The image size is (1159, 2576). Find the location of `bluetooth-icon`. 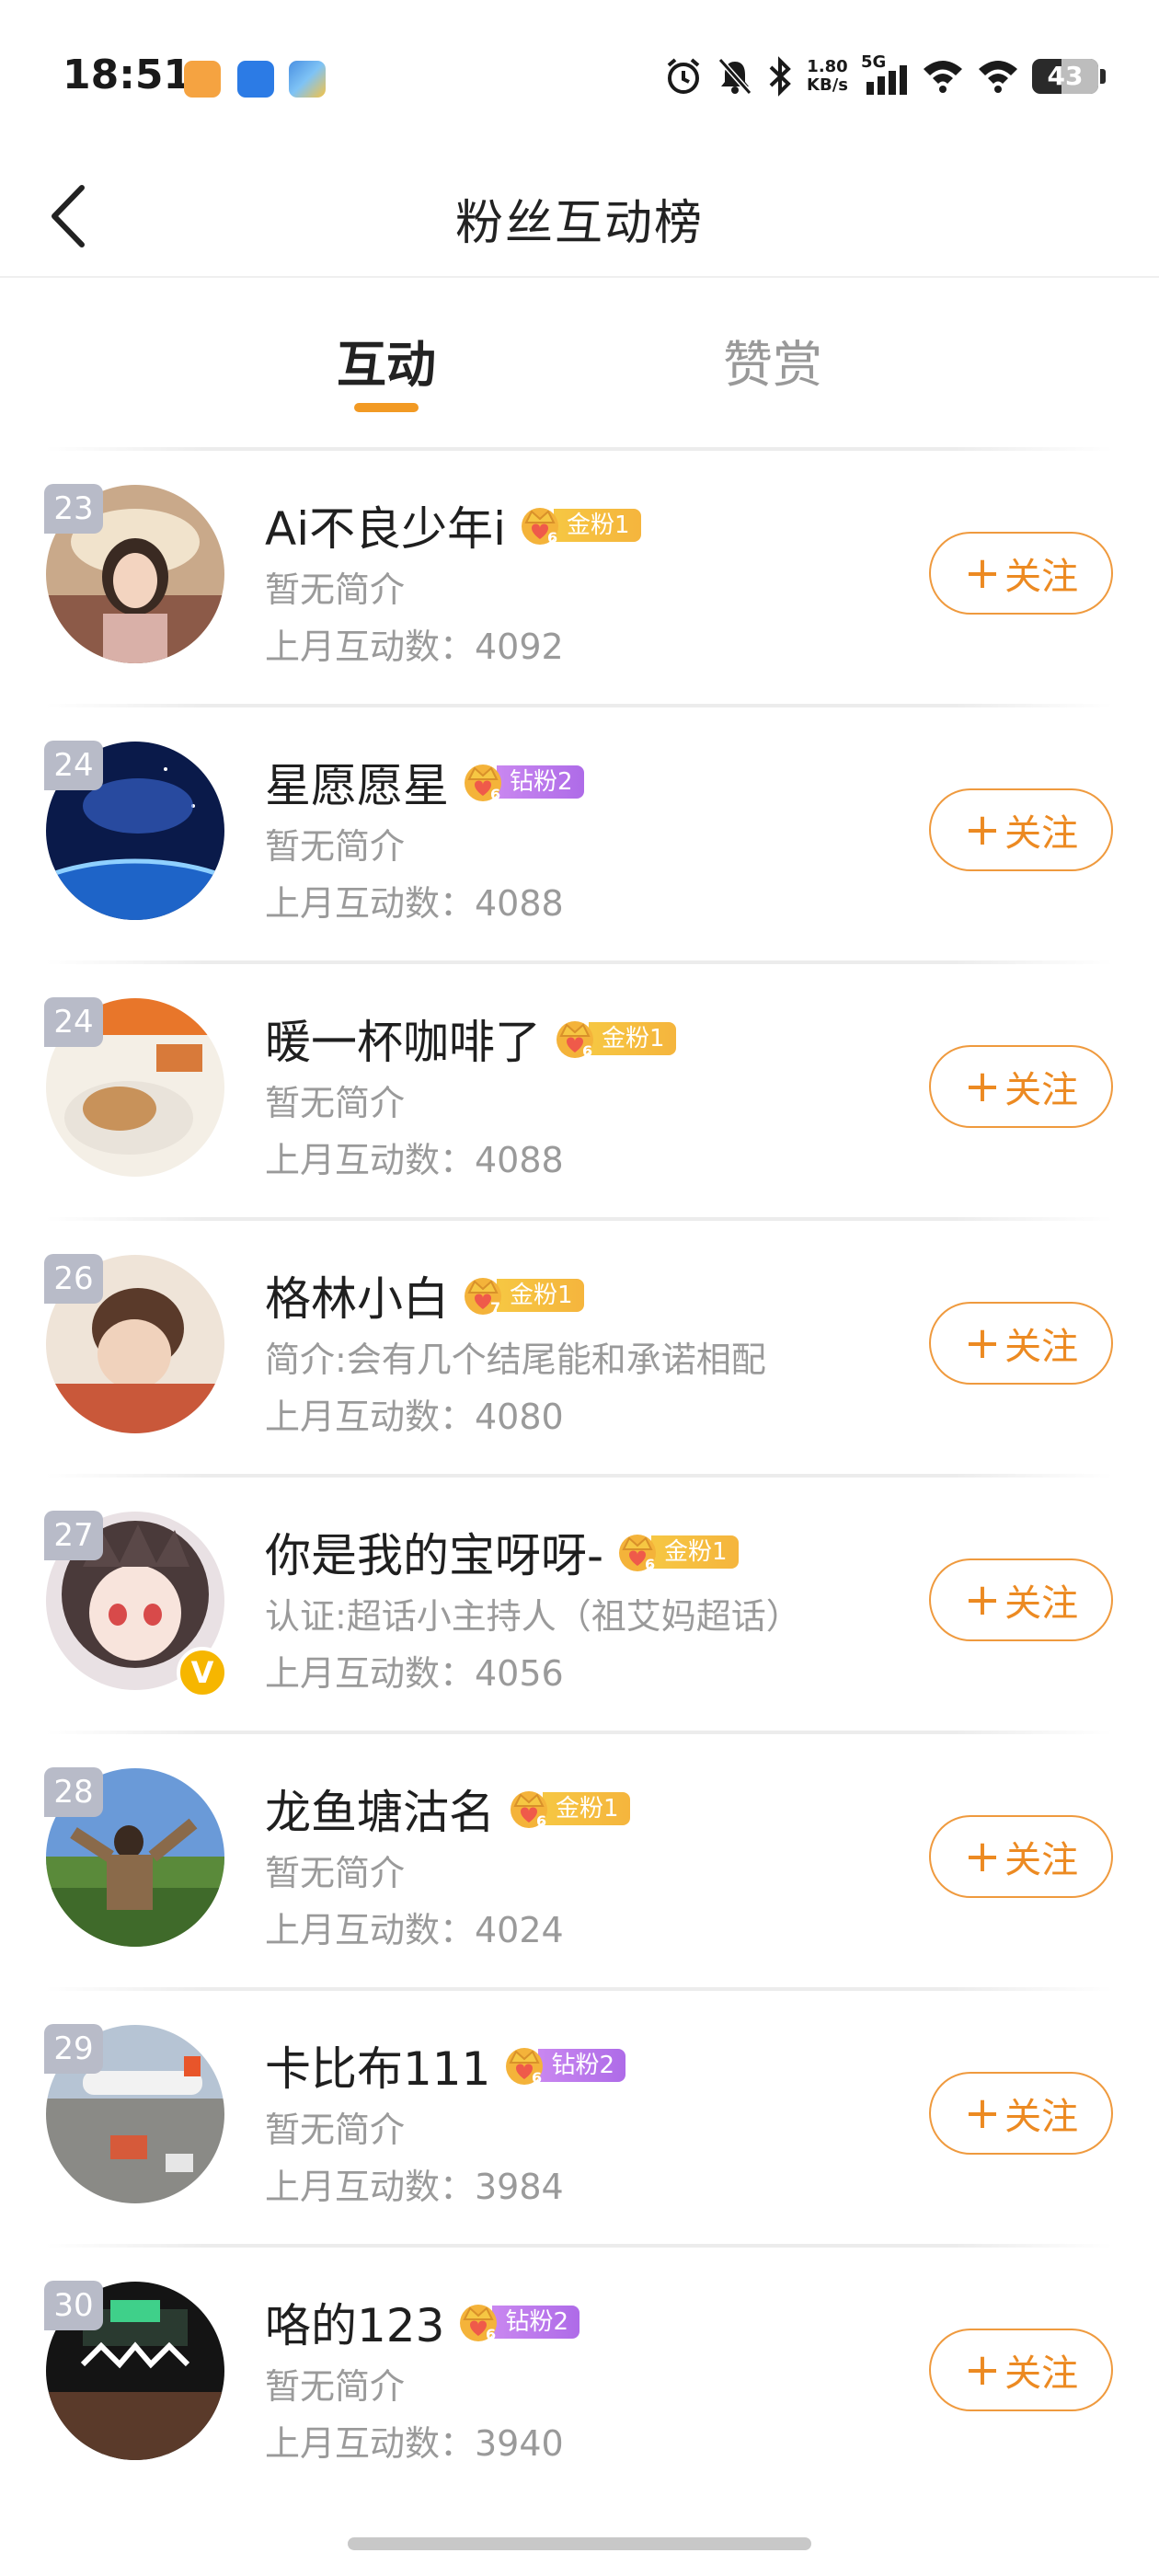

bluetooth-icon is located at coordinates (780, 76).